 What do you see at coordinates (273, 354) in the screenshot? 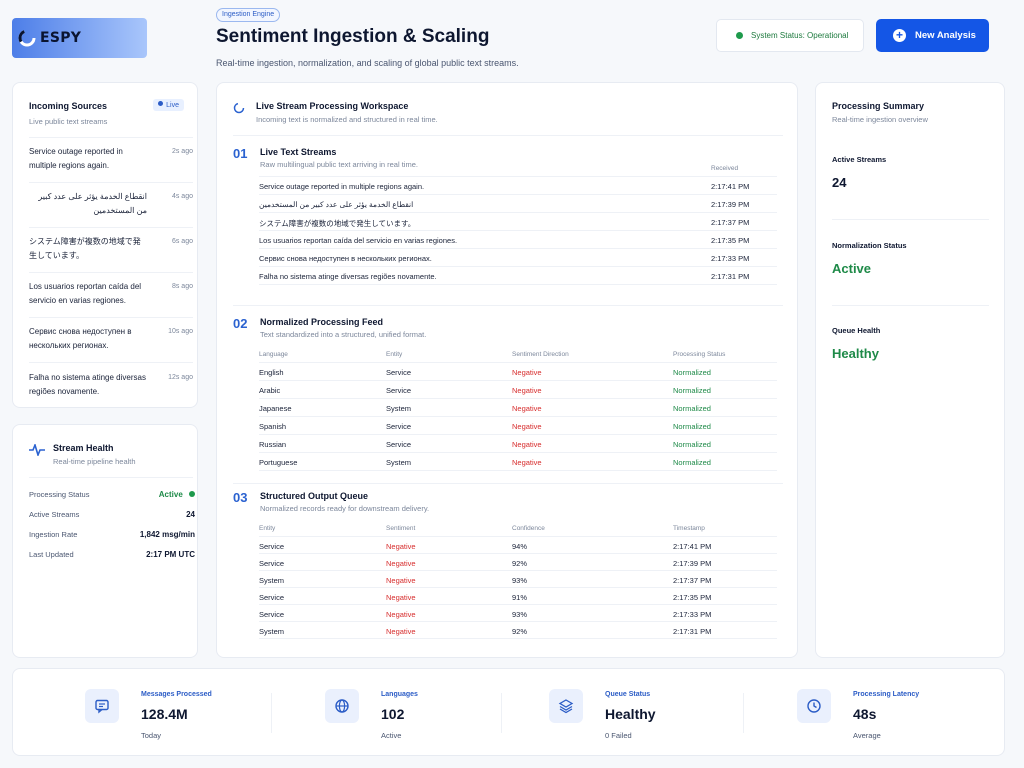
I see `col-language: Language` at bounding box center [273, 354].